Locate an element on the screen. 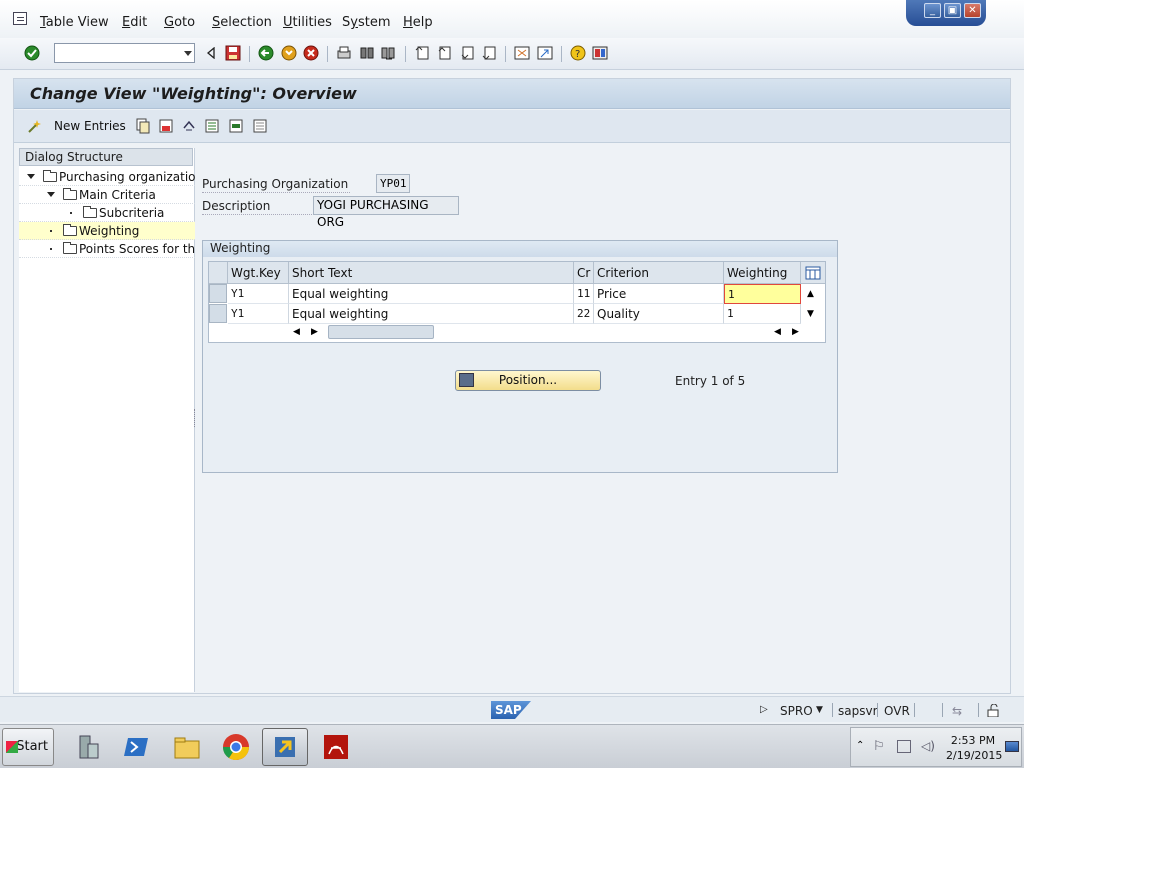  new-entries-button: New Entries is located at coordinates (90, 126).